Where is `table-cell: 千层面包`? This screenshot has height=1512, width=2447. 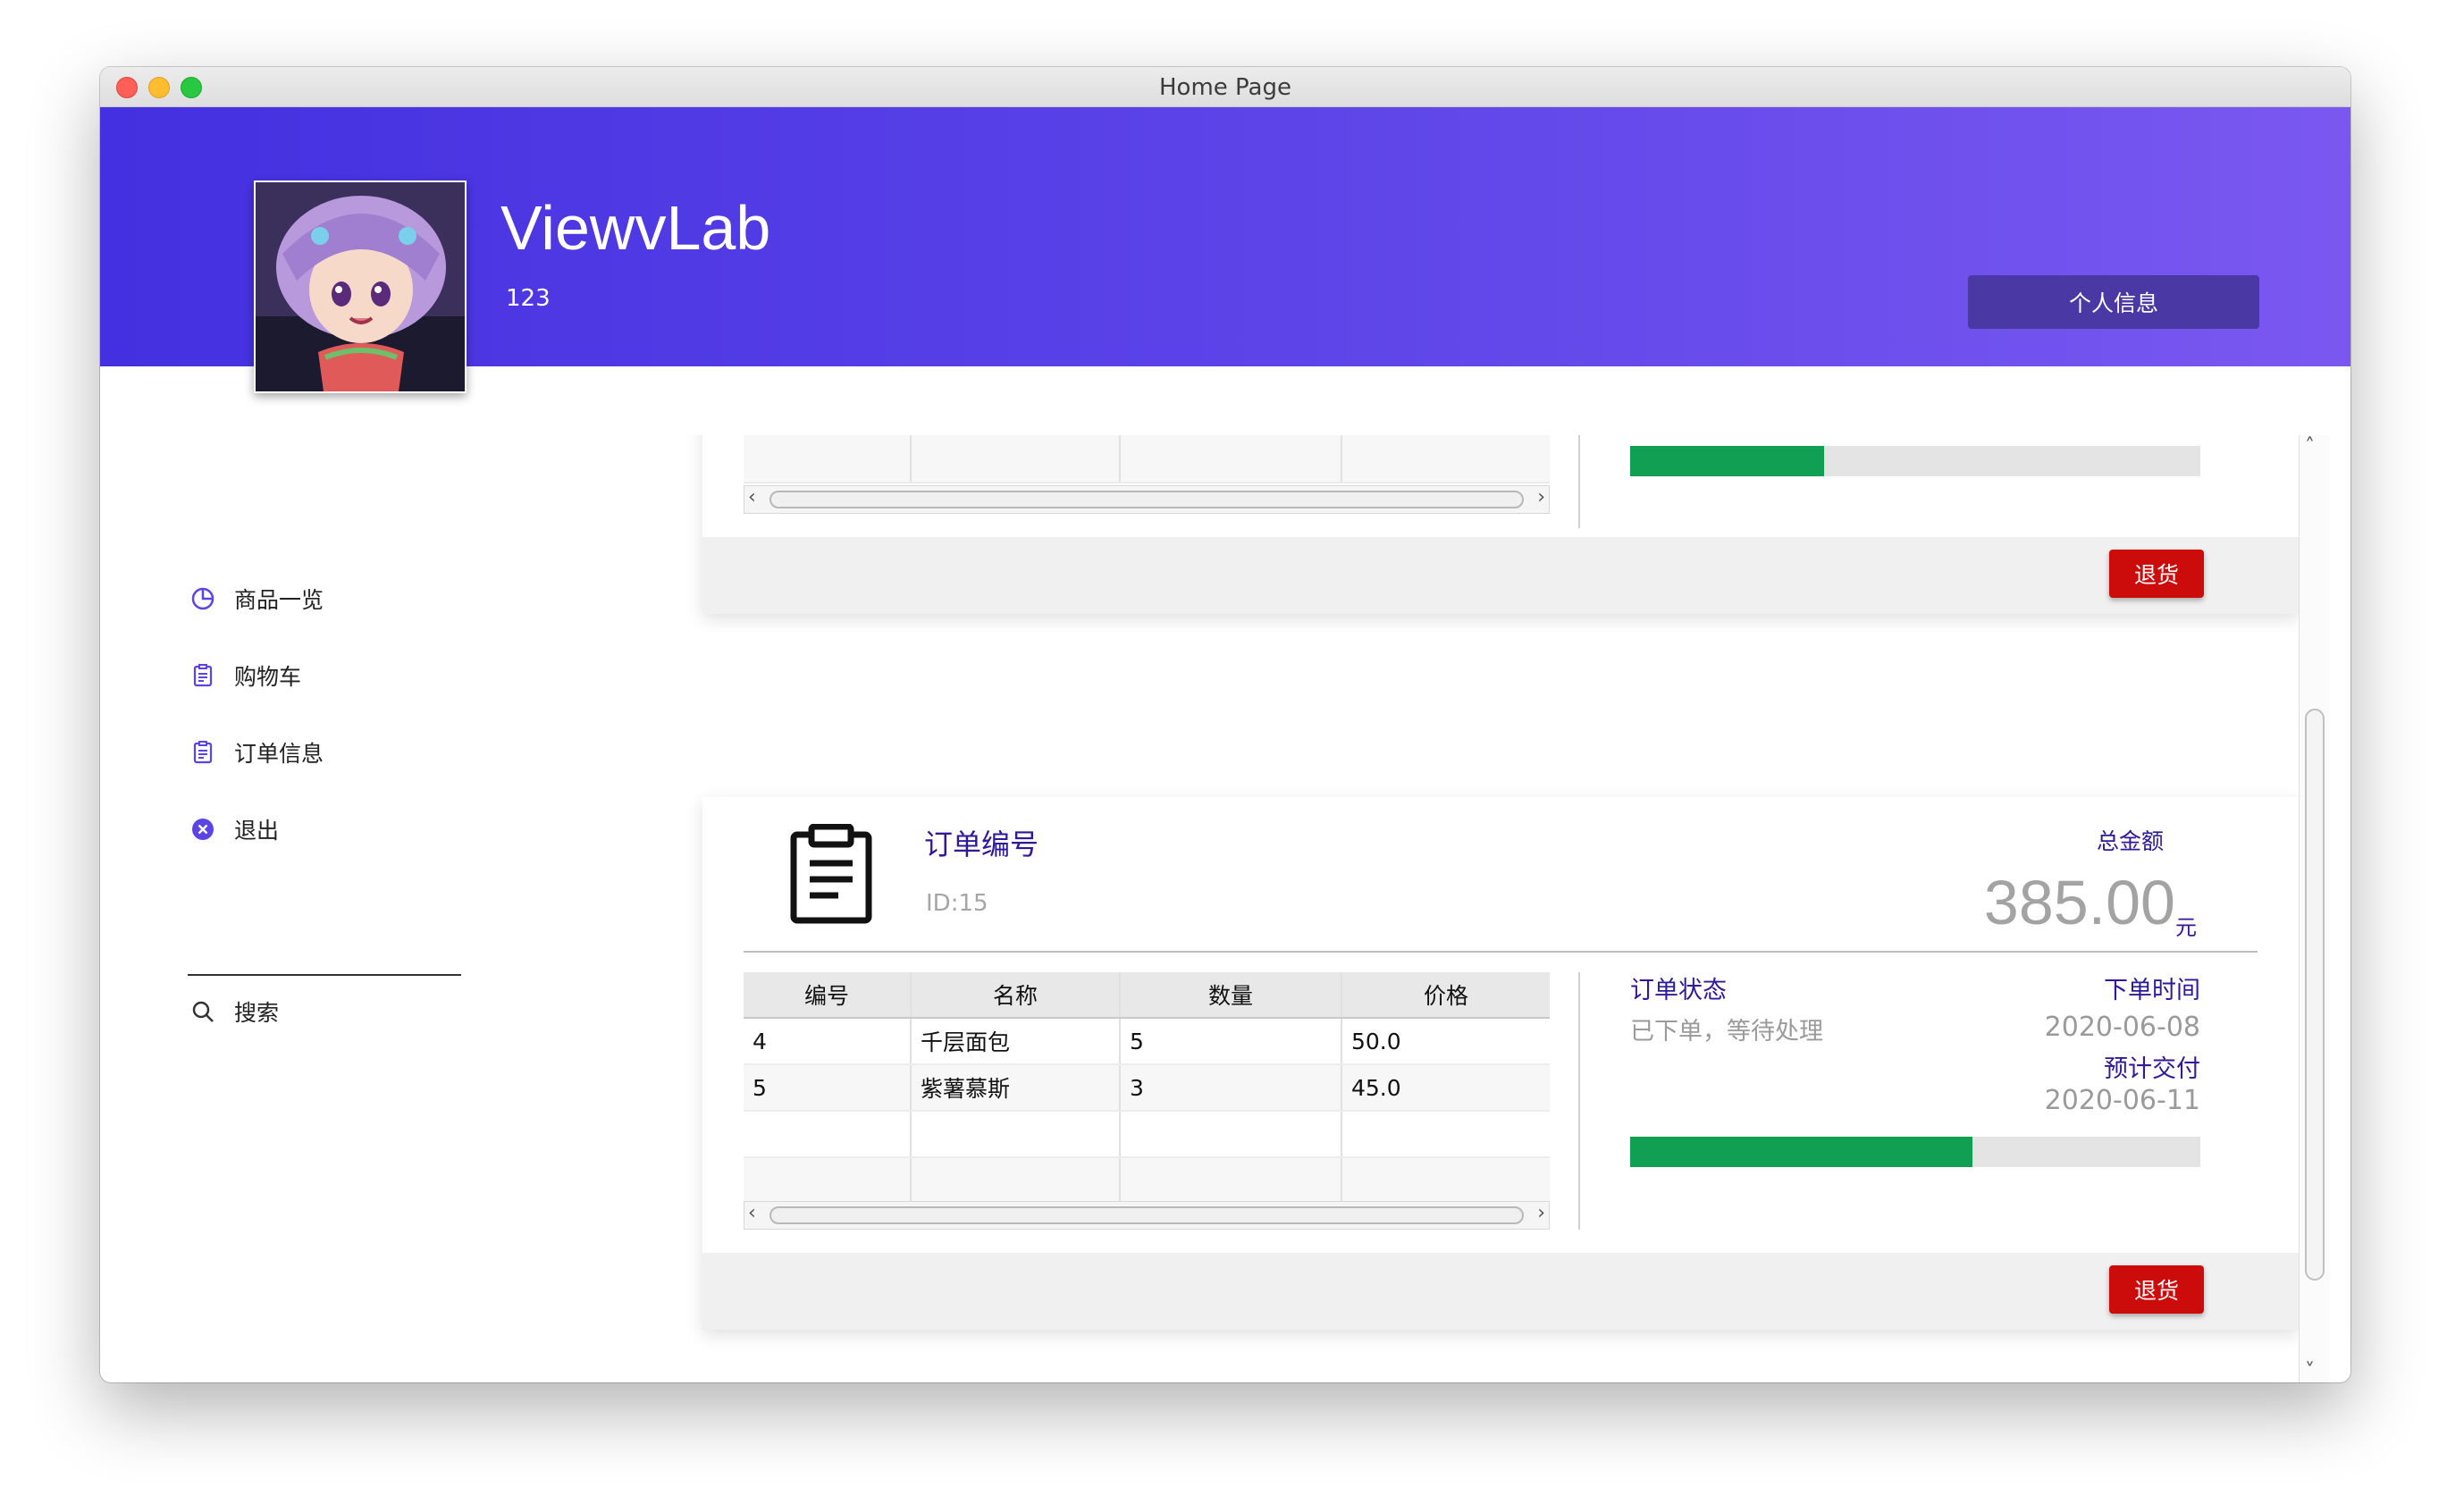 table-cell: 千层面包 is located at coordinates (1017, 1041).